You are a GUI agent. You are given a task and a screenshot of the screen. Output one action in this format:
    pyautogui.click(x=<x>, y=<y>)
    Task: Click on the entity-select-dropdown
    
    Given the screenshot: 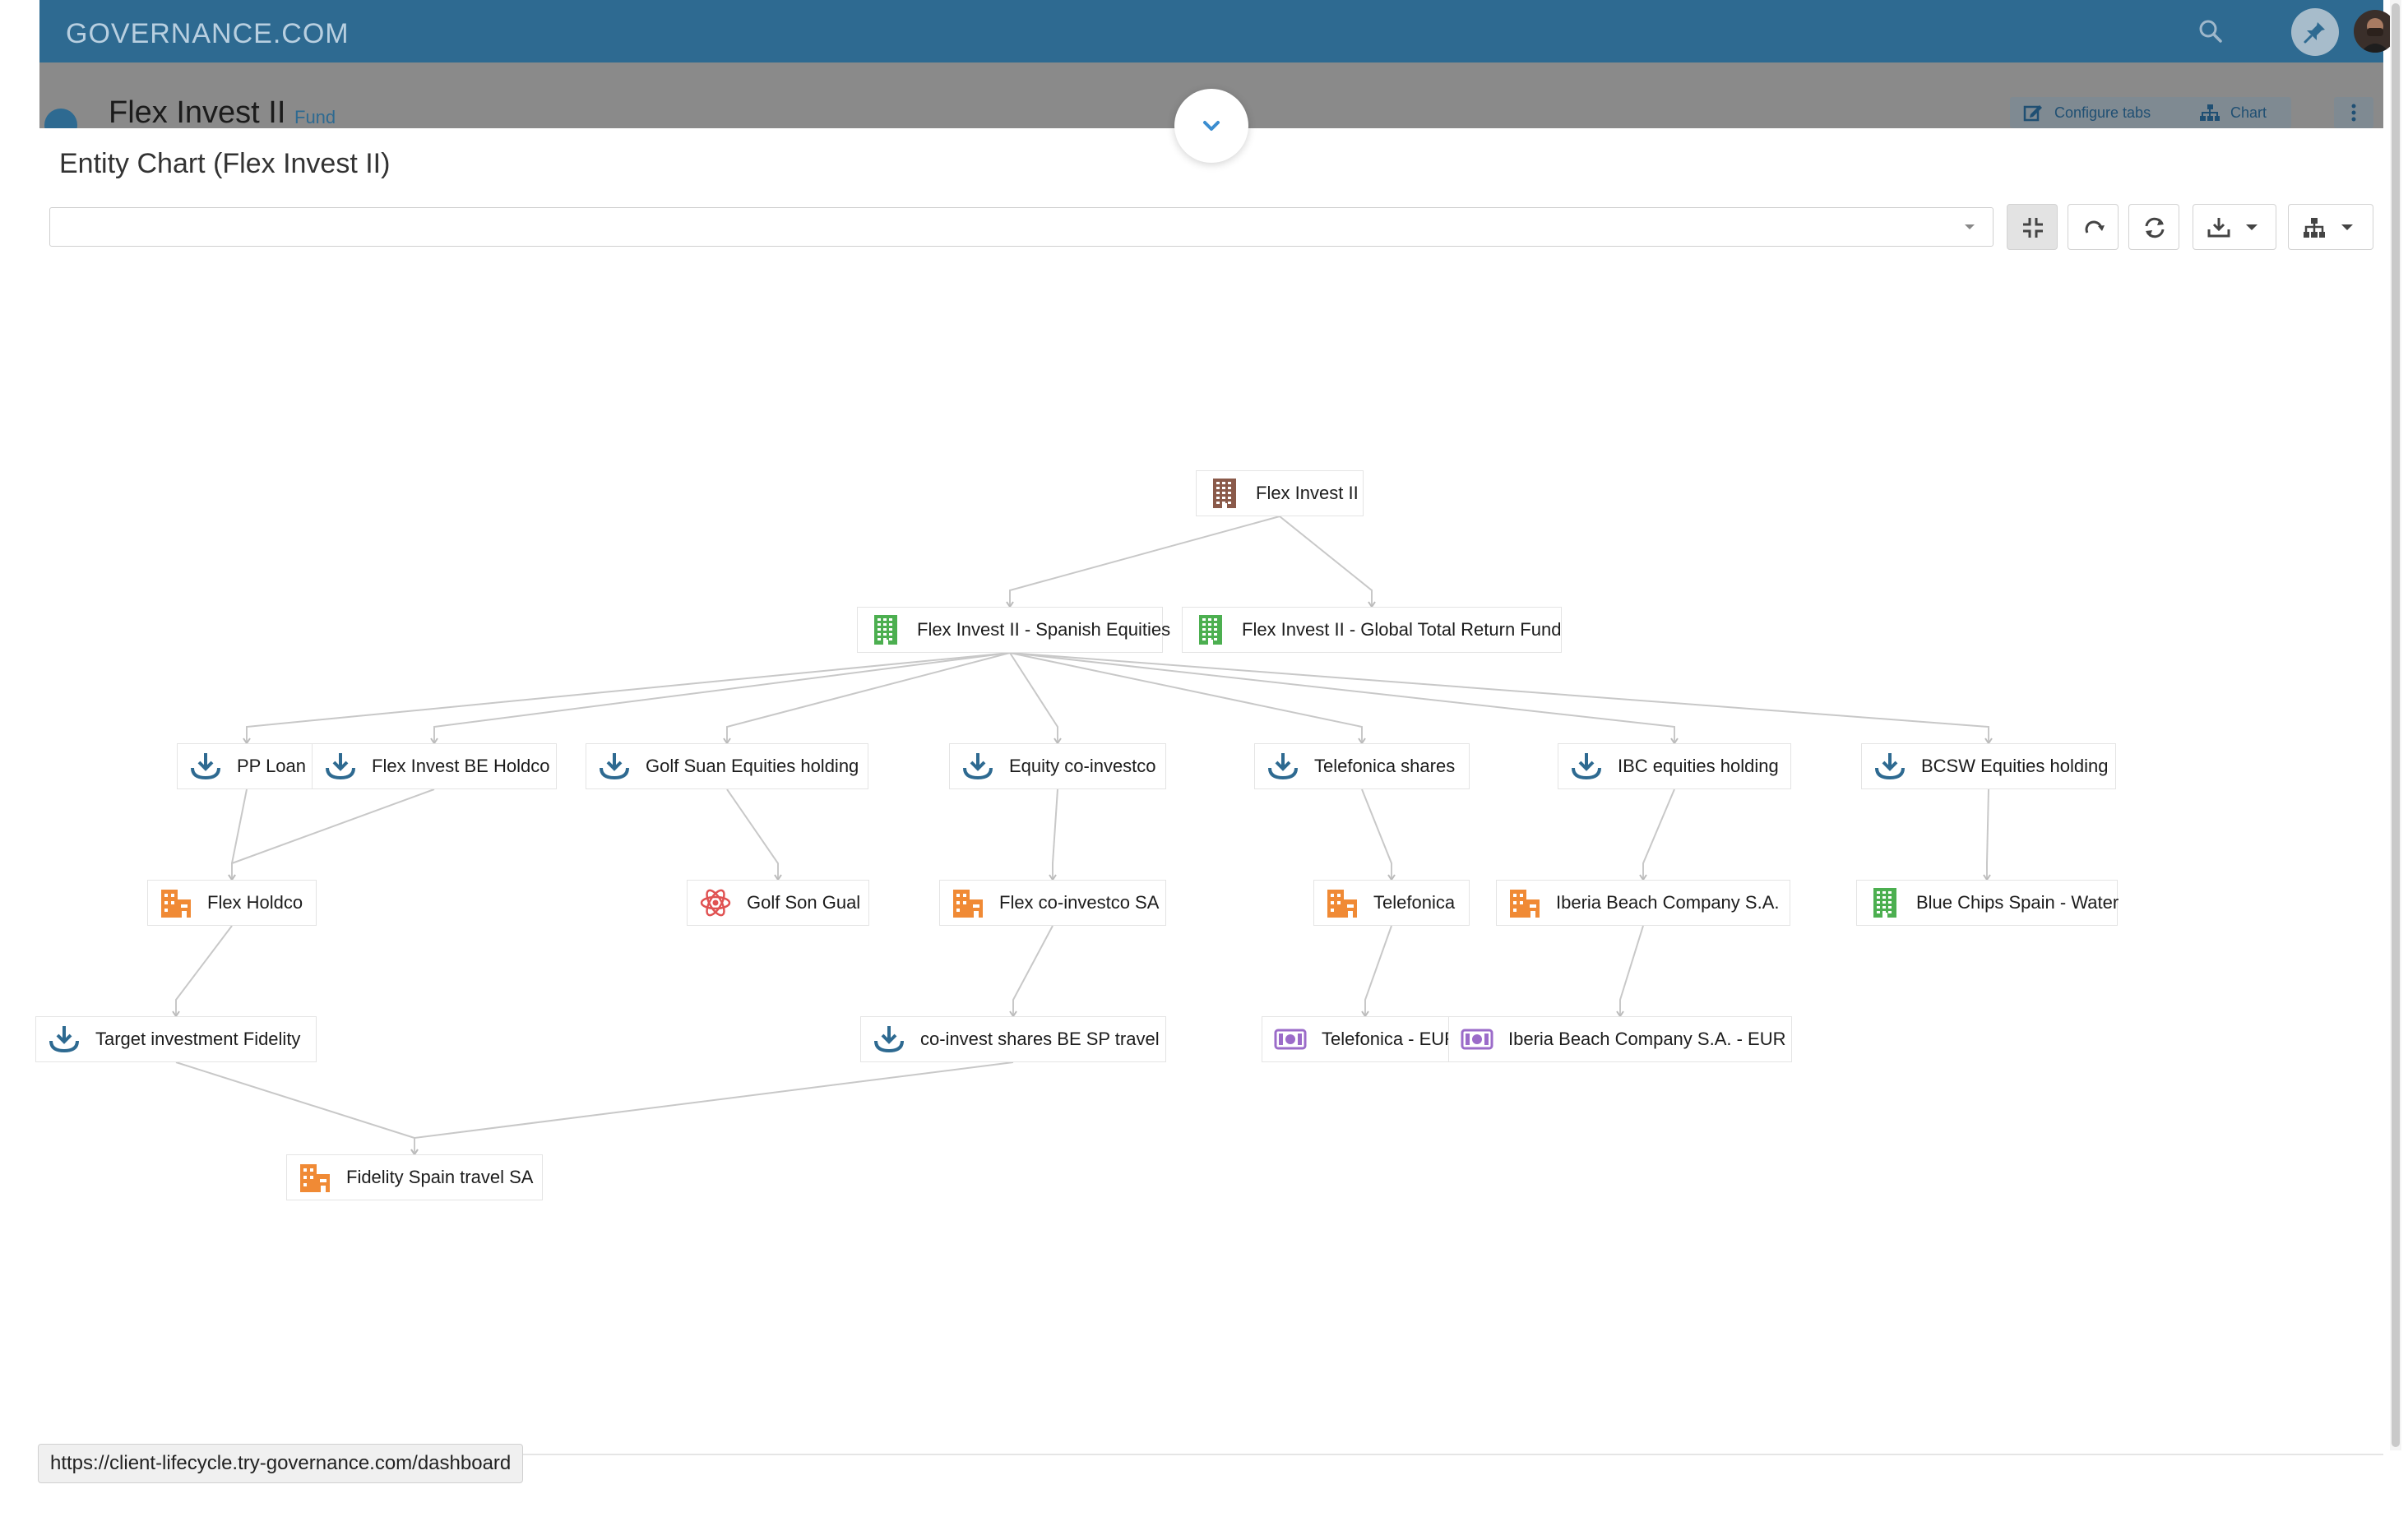 What is the action you would take?
    pyautogui.click(x=1021, y=227)
    